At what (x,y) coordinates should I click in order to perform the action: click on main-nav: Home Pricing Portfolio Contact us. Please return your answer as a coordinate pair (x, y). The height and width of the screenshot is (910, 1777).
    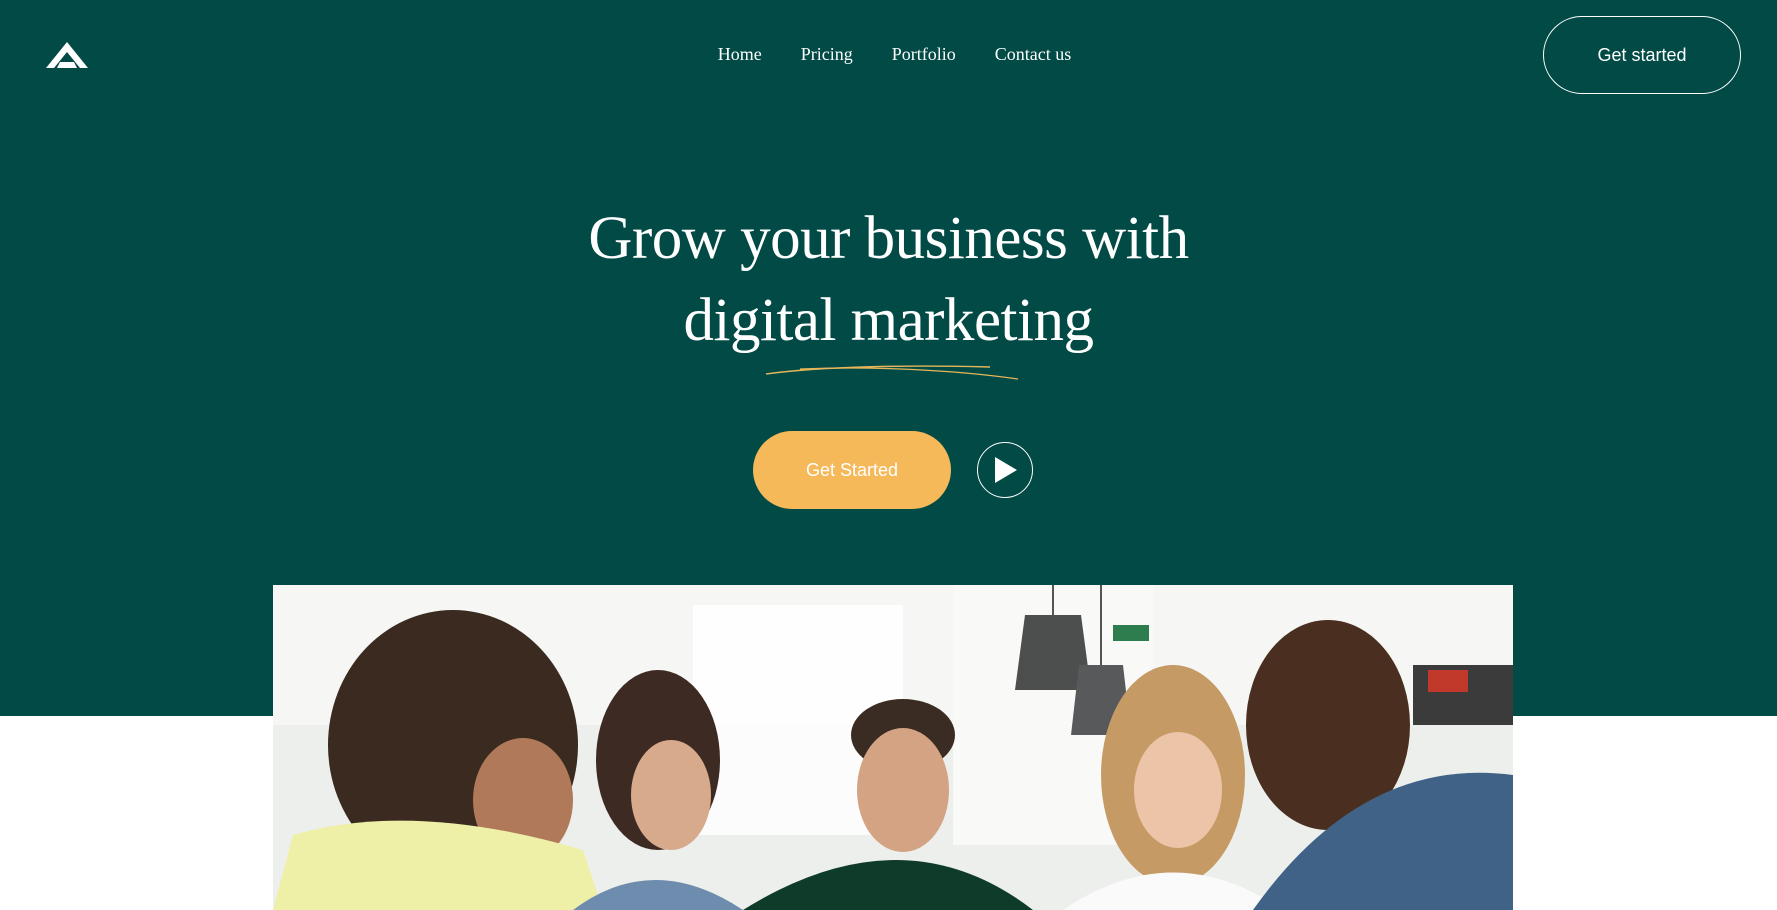
    Looking at the image, I should click on (888, 54).